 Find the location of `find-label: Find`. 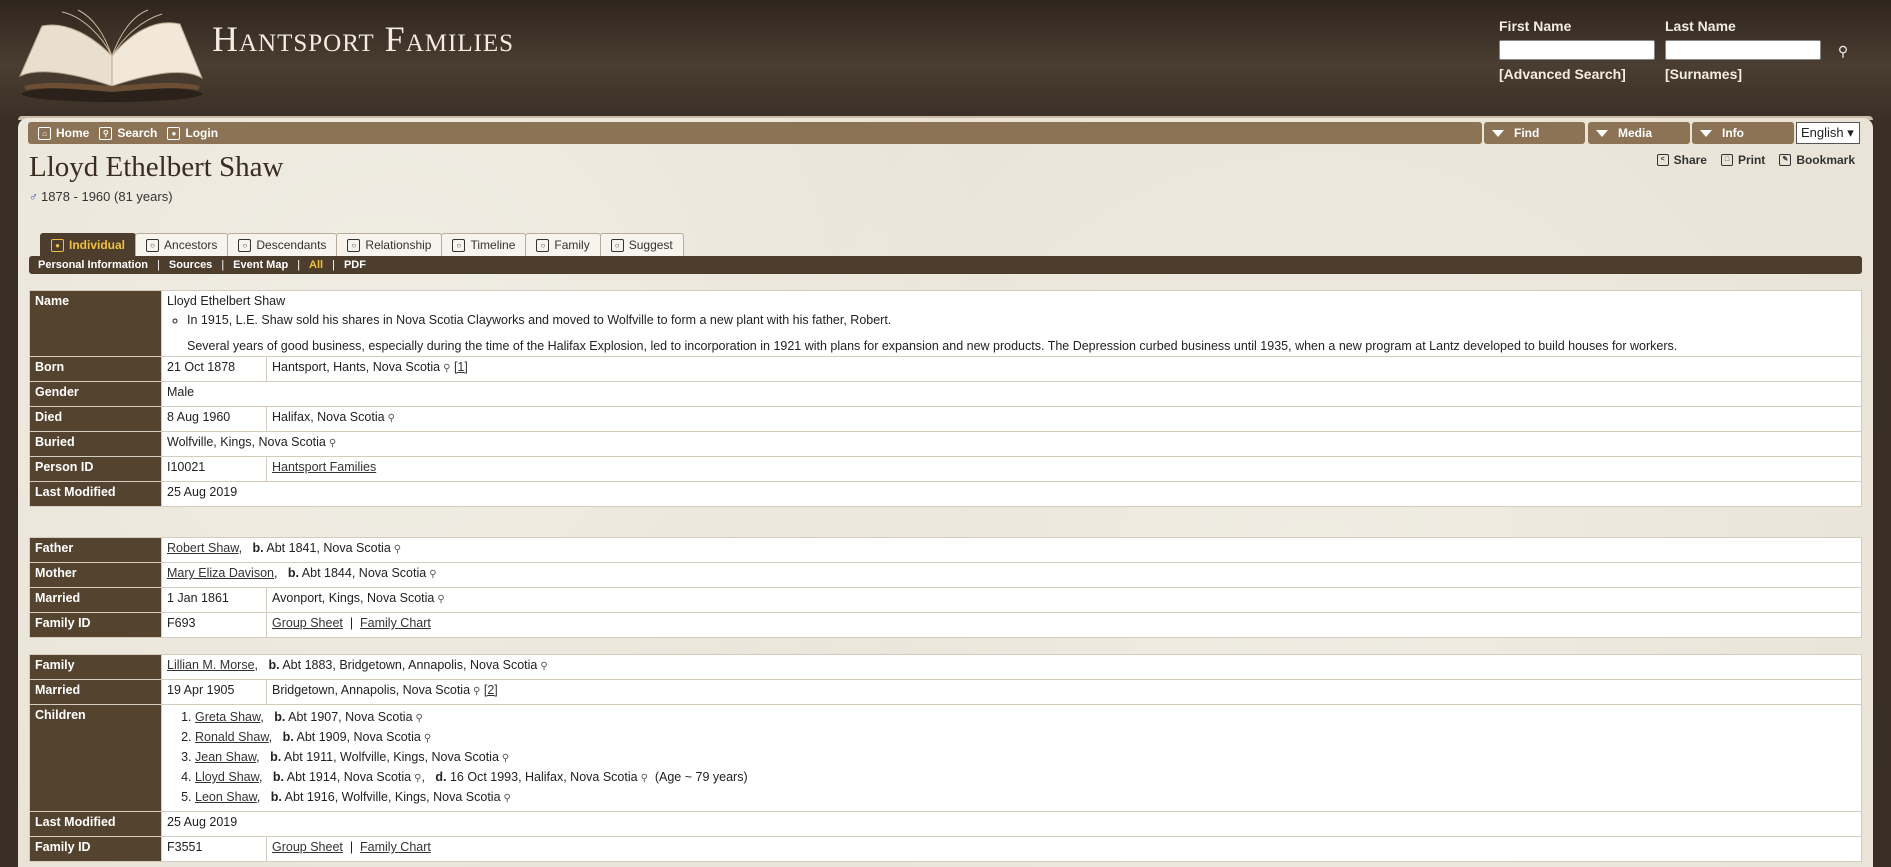

find-label: Find is located at coordinates (1527, 133).